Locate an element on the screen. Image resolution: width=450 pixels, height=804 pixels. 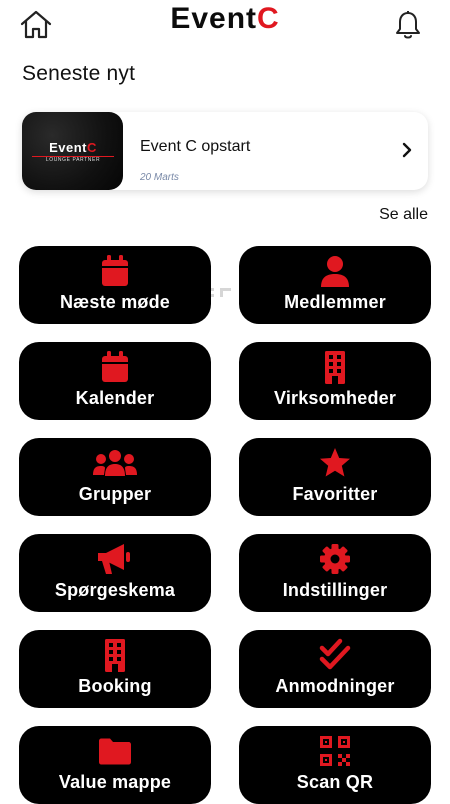
thumbnail-logo: EventC is located at coordinates (73, 148).